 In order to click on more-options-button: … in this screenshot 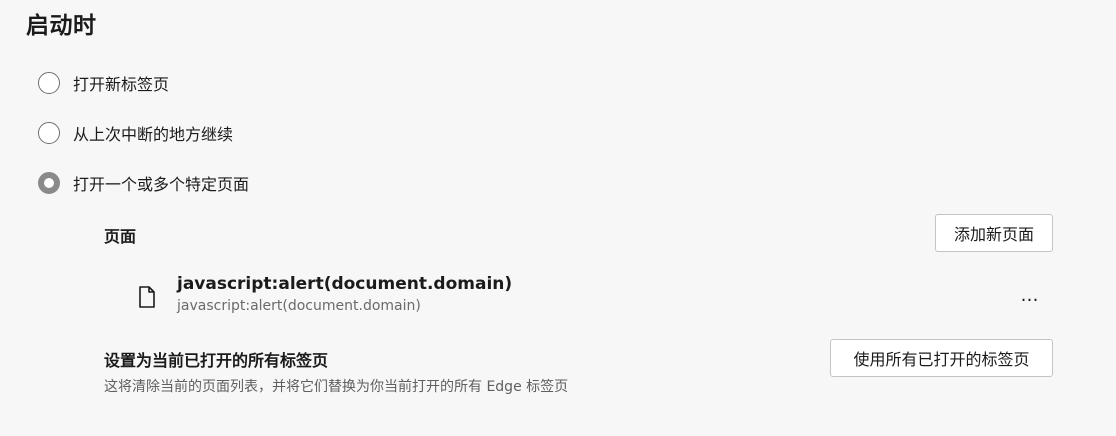, I will do `click(1030, 295)`.